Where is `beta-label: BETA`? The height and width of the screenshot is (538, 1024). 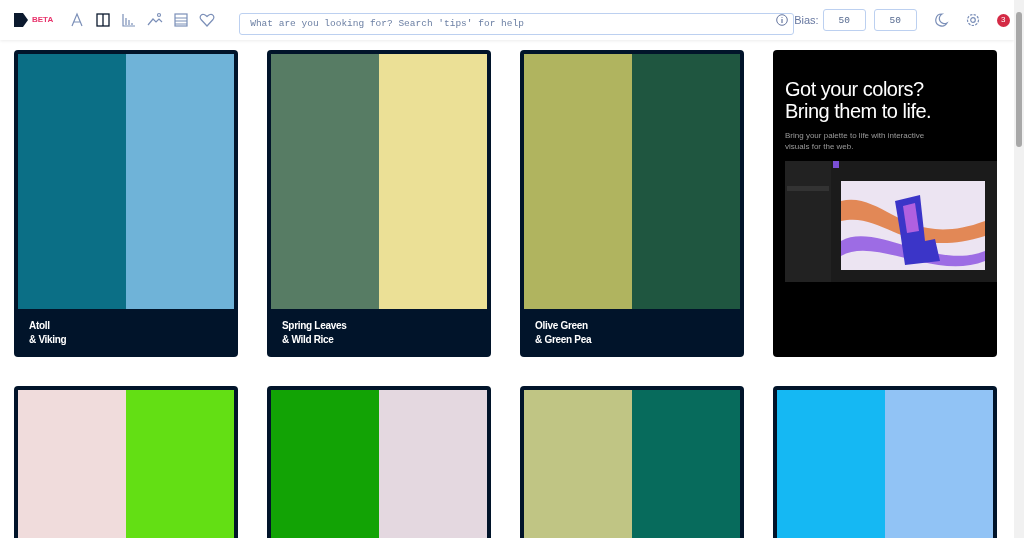
beta-label: BETA is located at coordinates (43, 20).